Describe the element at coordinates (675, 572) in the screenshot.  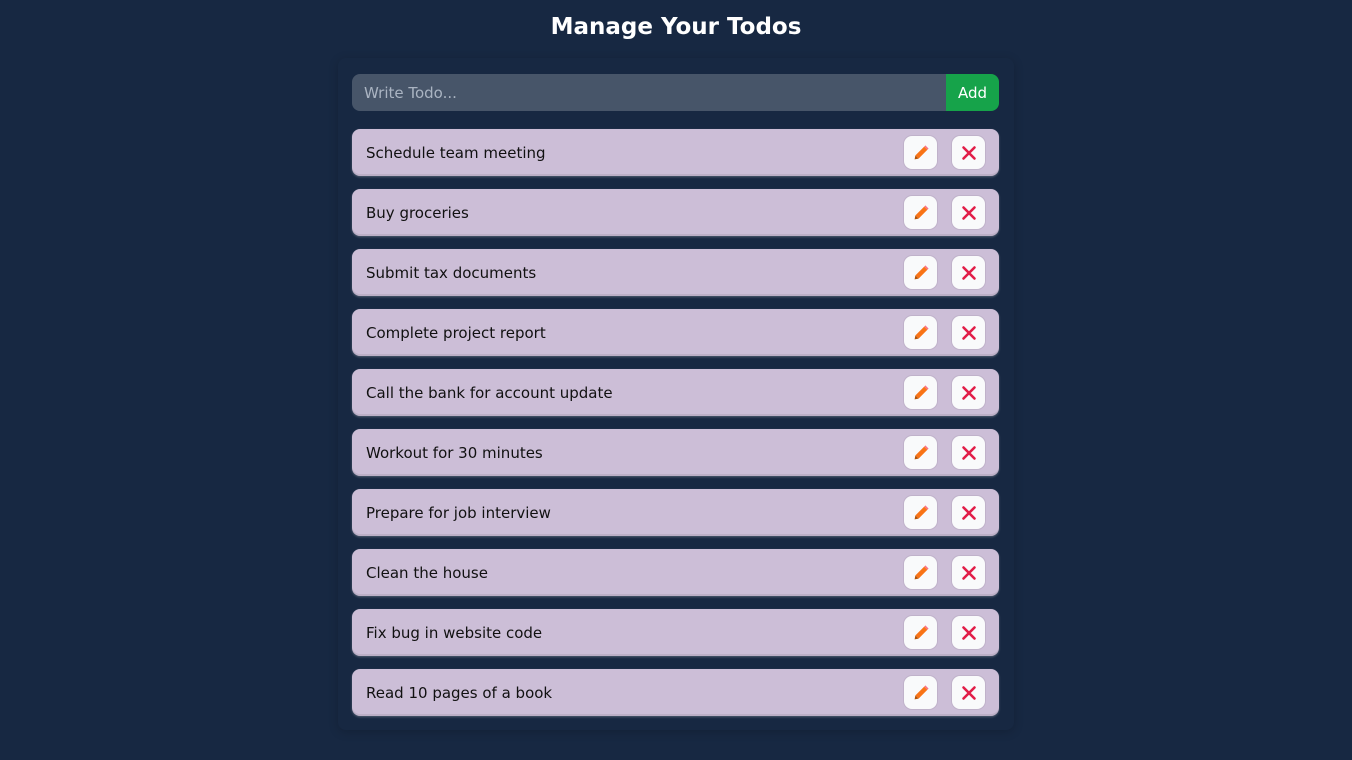
I see `todo-item: Clean the house` at that location.